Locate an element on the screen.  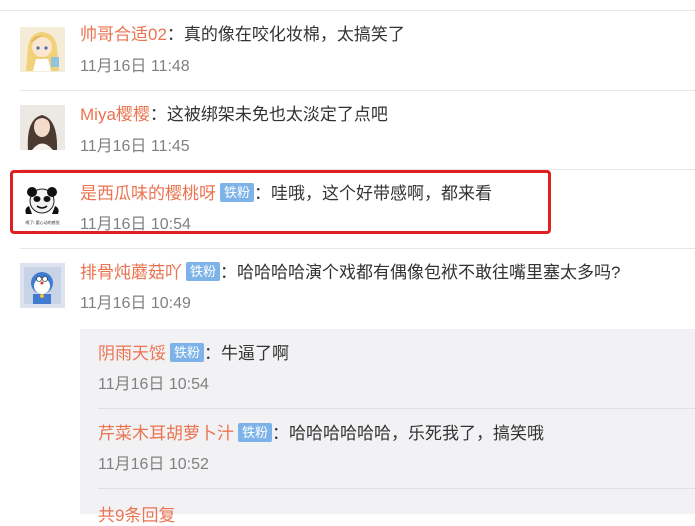
reply-line: 阴雨天馁 铁粉 ：牛逼了啊 is located at coordinates (193, 354).